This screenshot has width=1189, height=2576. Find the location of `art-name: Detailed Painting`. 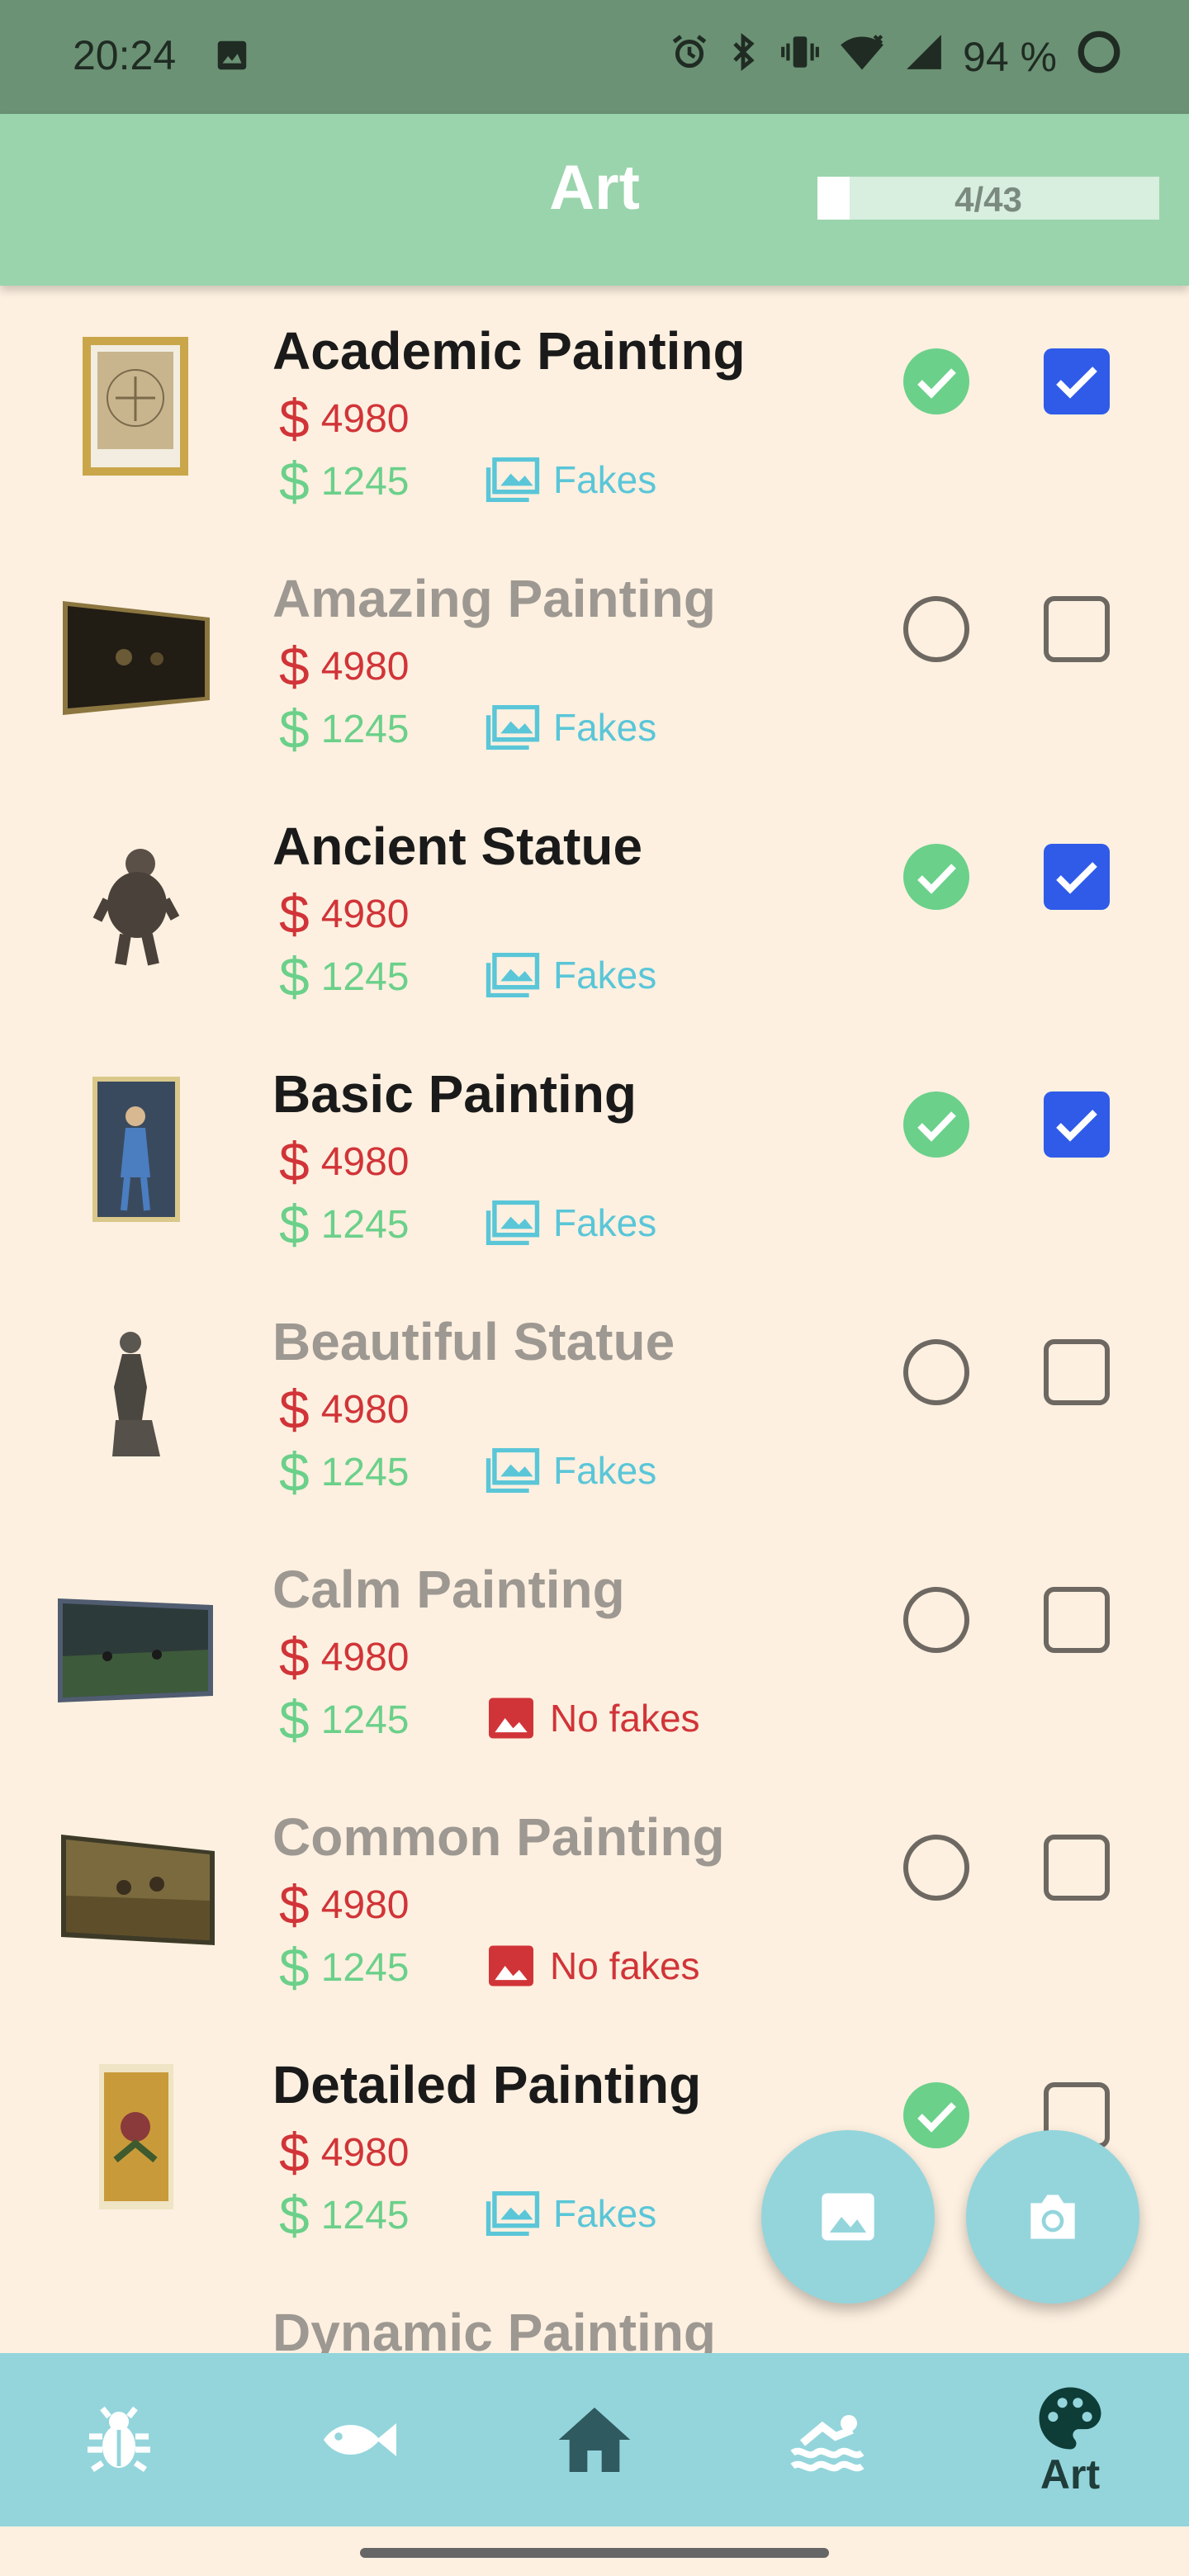

art-name: Detailed Painting is located at coordinates (487, 2084).